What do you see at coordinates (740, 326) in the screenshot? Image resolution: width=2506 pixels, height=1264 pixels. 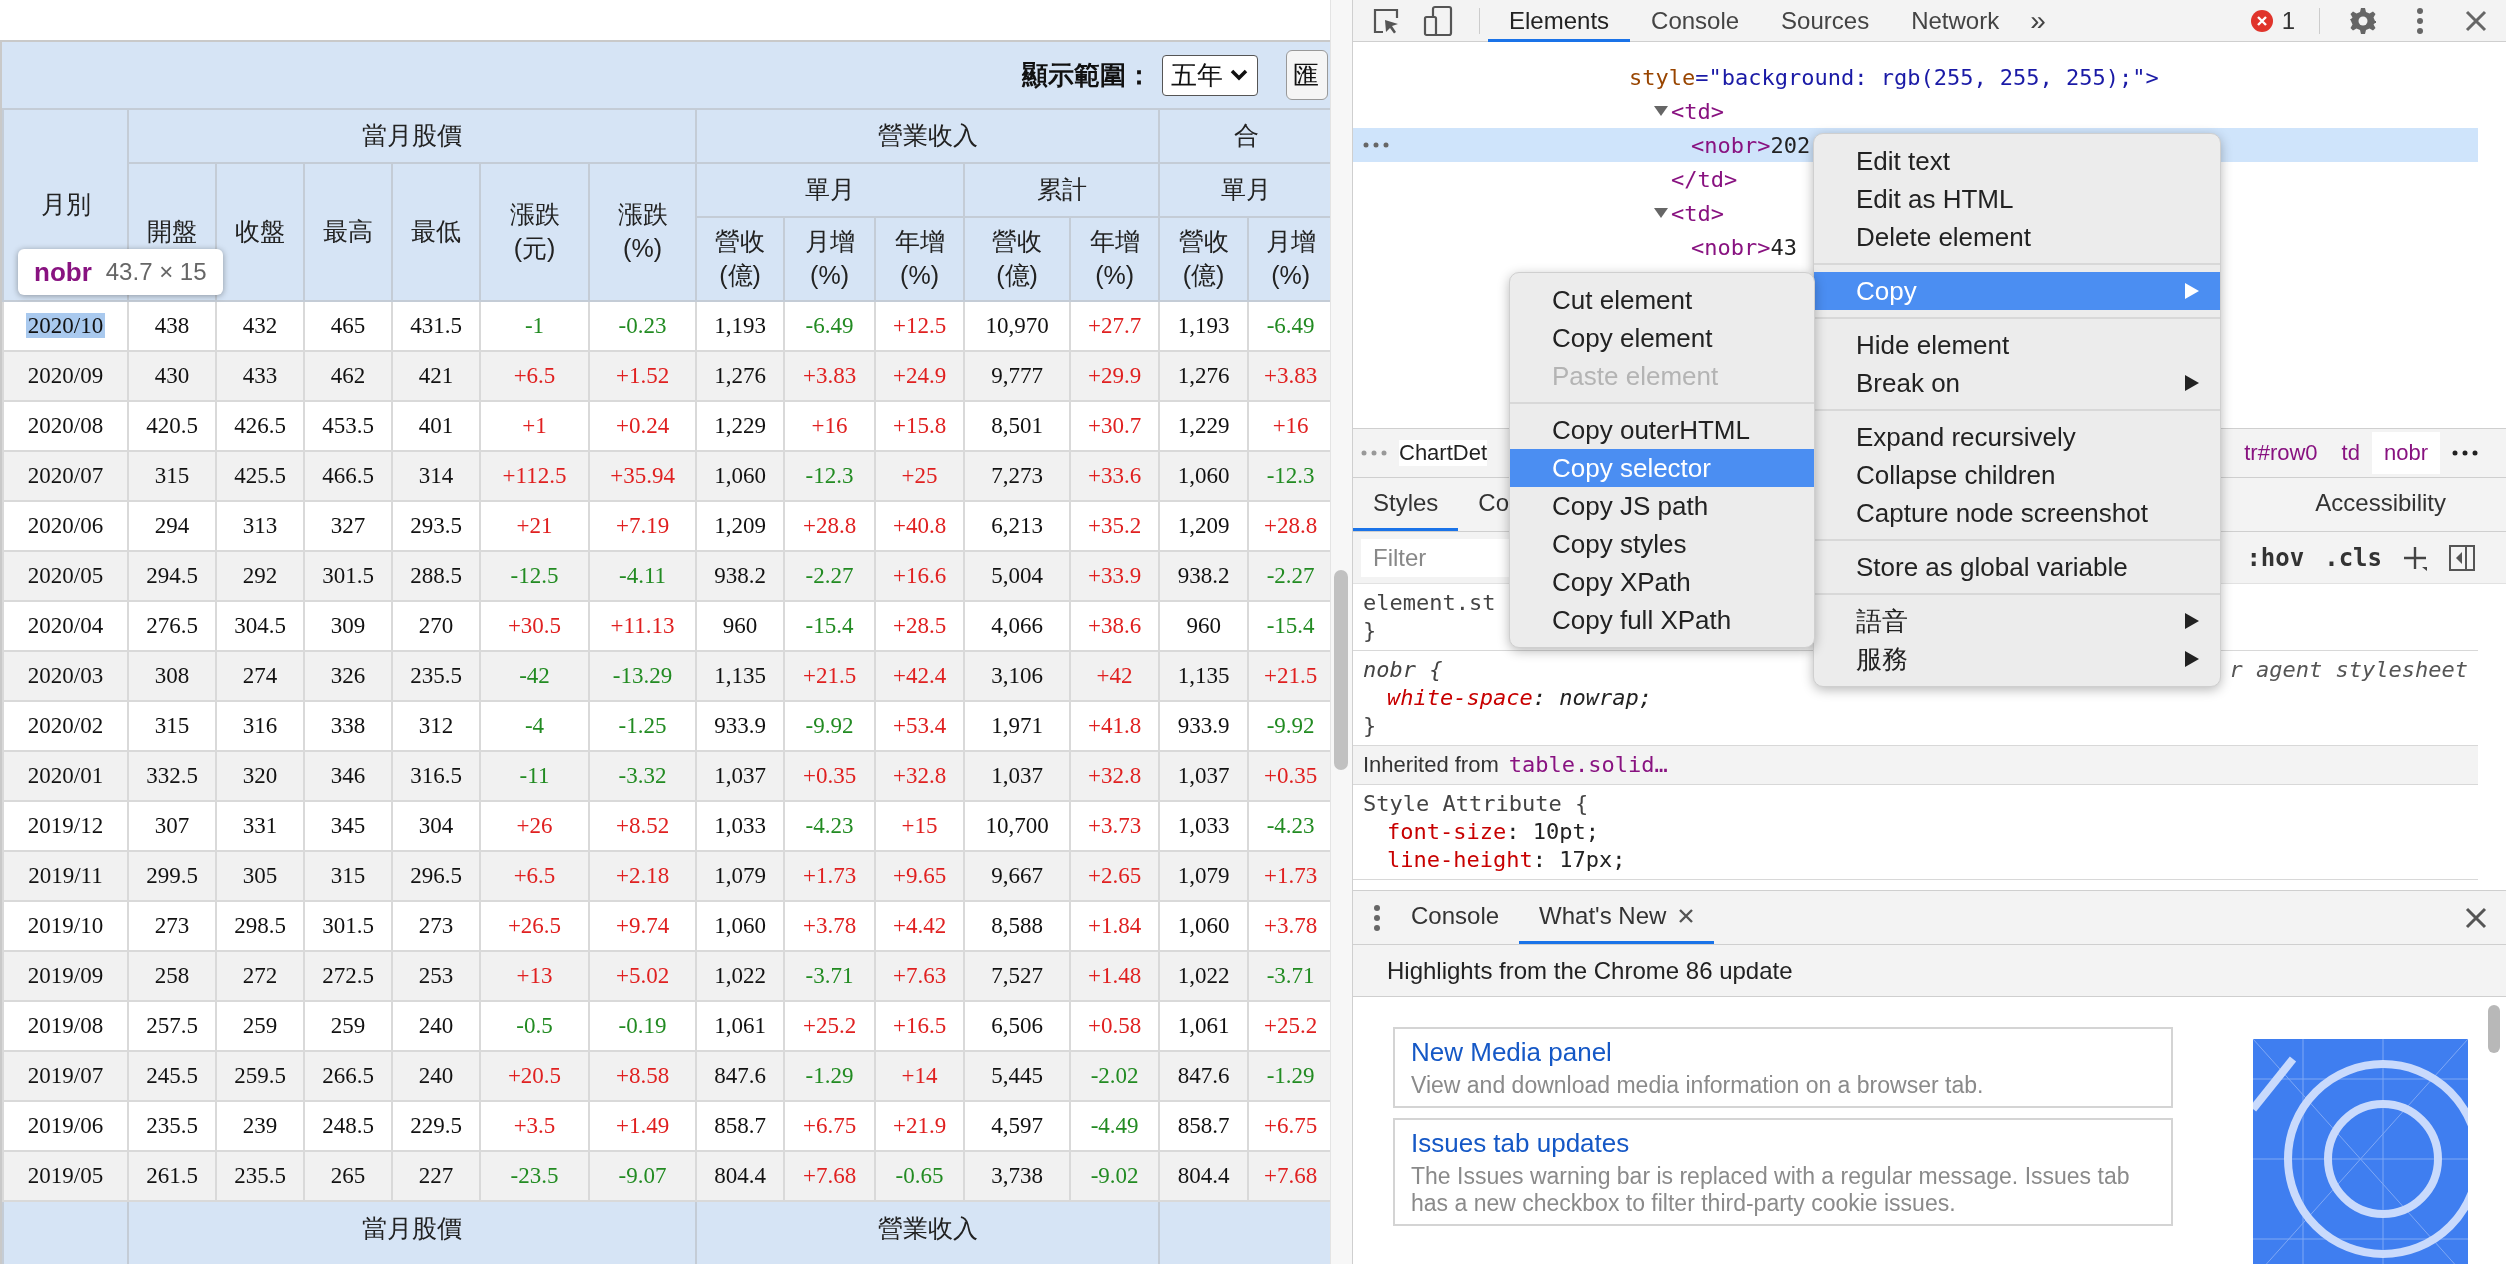 I see `table-cell: 1,193` at bounding box center [740, 326].